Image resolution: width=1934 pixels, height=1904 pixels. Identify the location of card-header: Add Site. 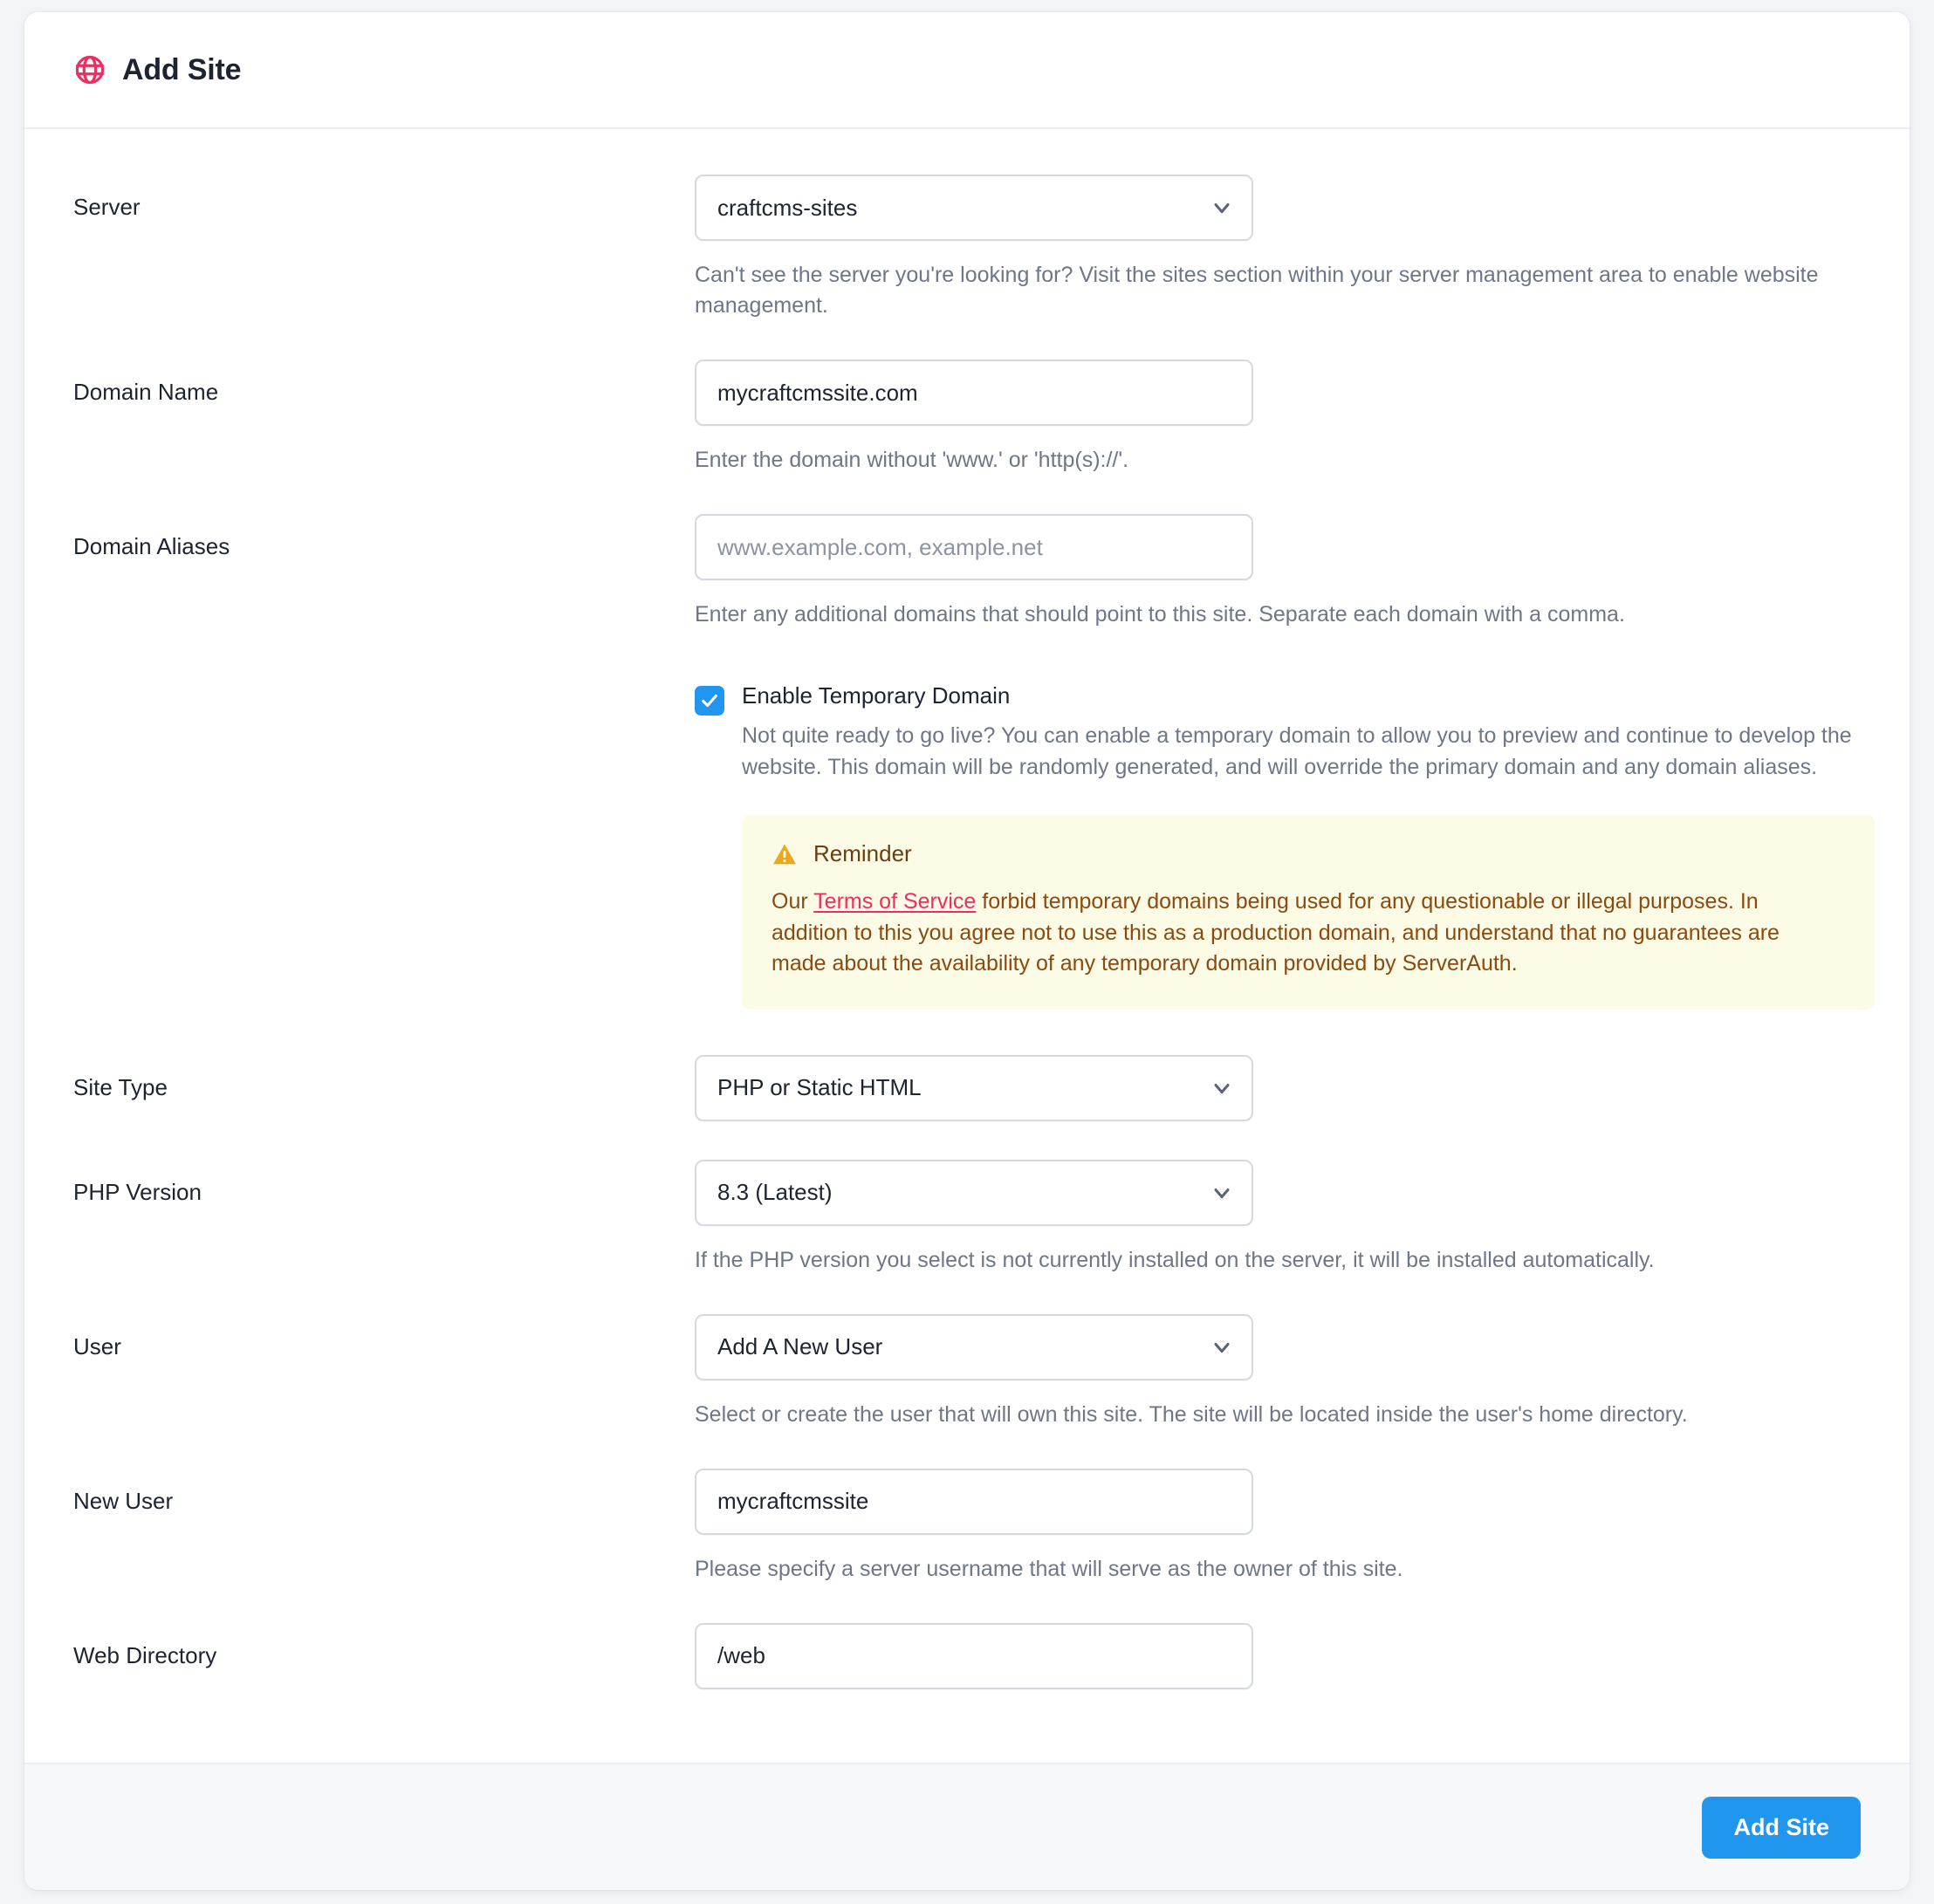
(967, 70).